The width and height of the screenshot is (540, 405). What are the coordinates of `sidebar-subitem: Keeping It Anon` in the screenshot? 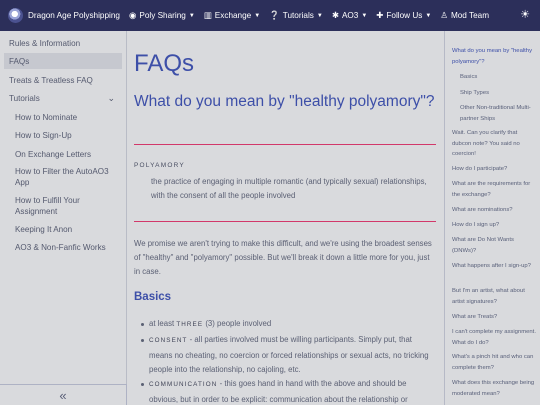 It's located at (67, 229).